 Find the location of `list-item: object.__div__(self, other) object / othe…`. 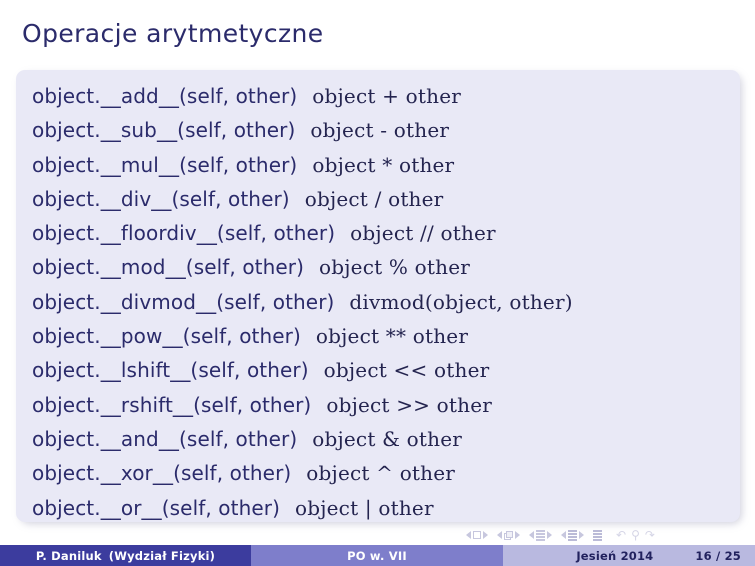

list-item: object.__div__(self, other) object / othe… is located at coordinates (382, 199).